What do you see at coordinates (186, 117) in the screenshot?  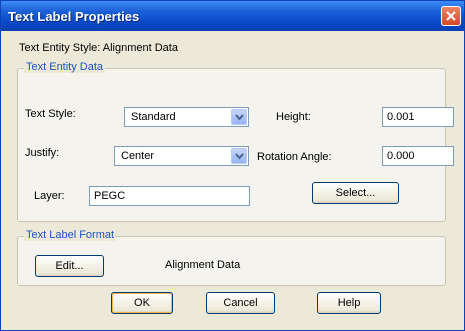 I see `text-style-select: Standard` at bounding box center [186, 117].